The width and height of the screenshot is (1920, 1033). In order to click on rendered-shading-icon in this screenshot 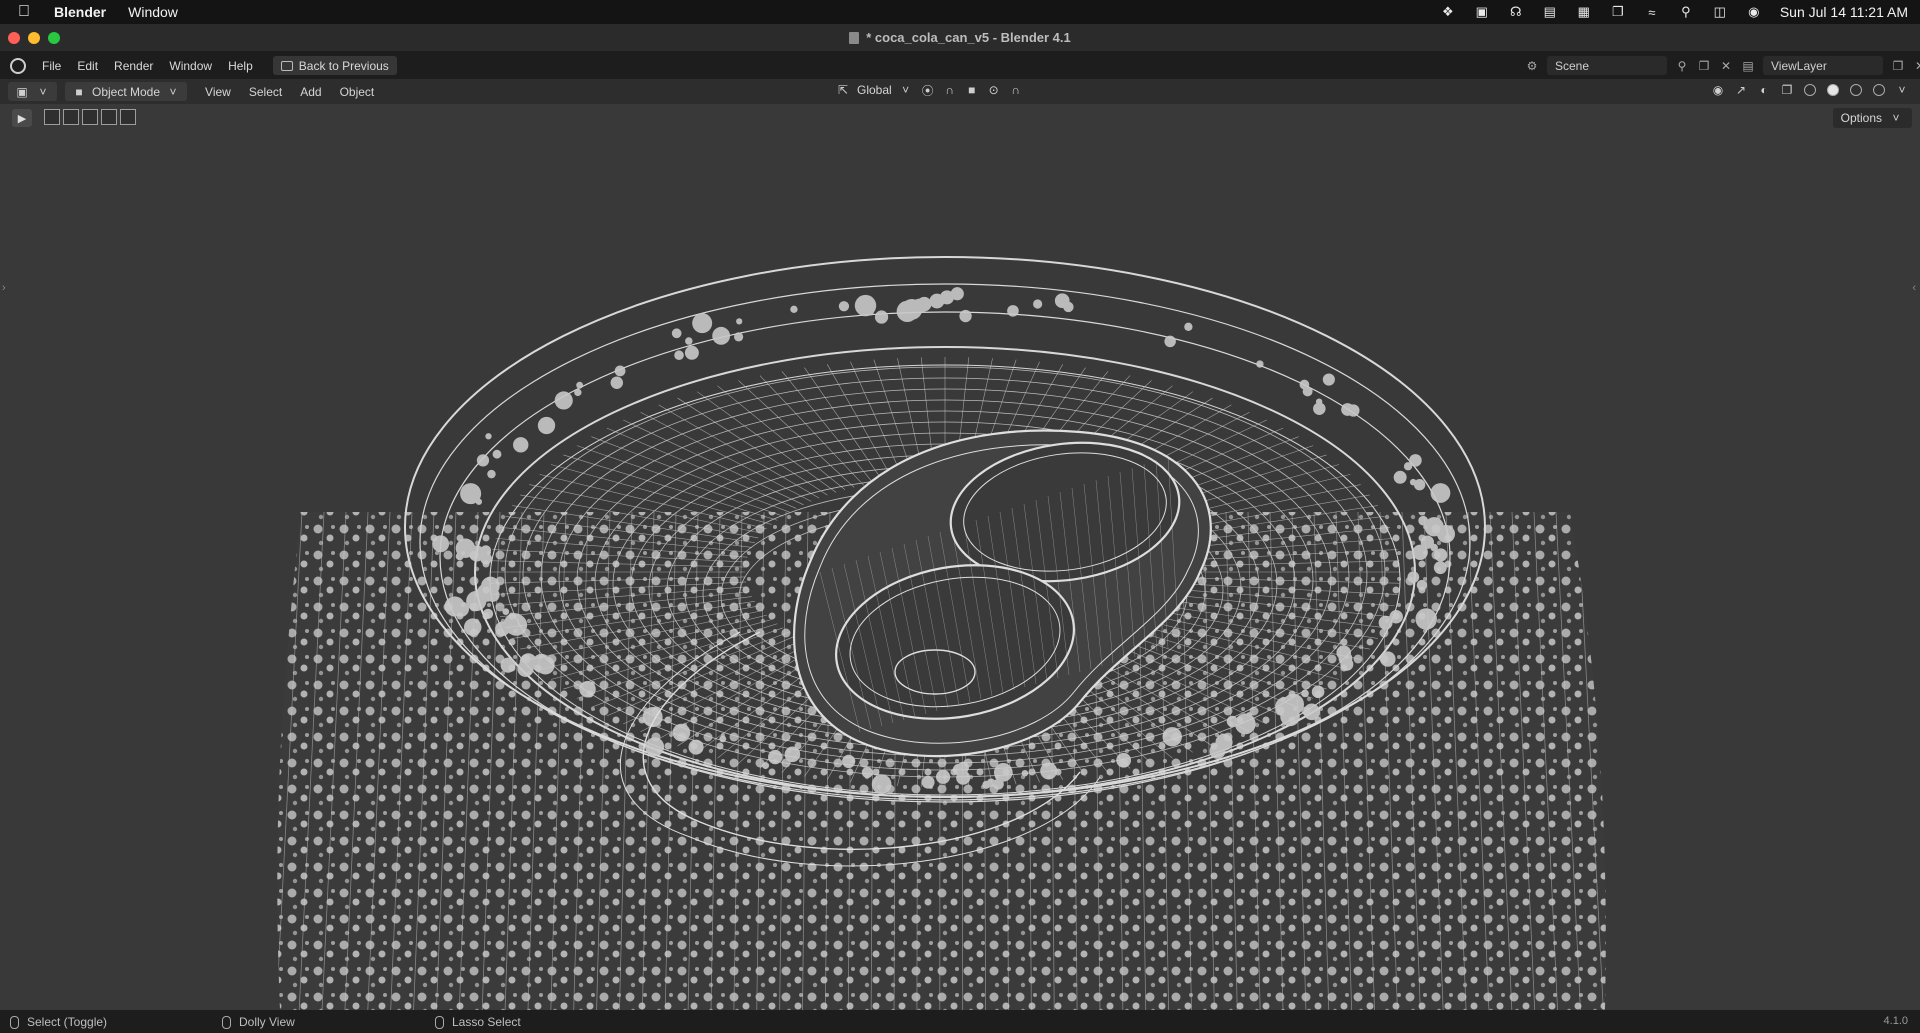, I will do `click(1879, 90)`.